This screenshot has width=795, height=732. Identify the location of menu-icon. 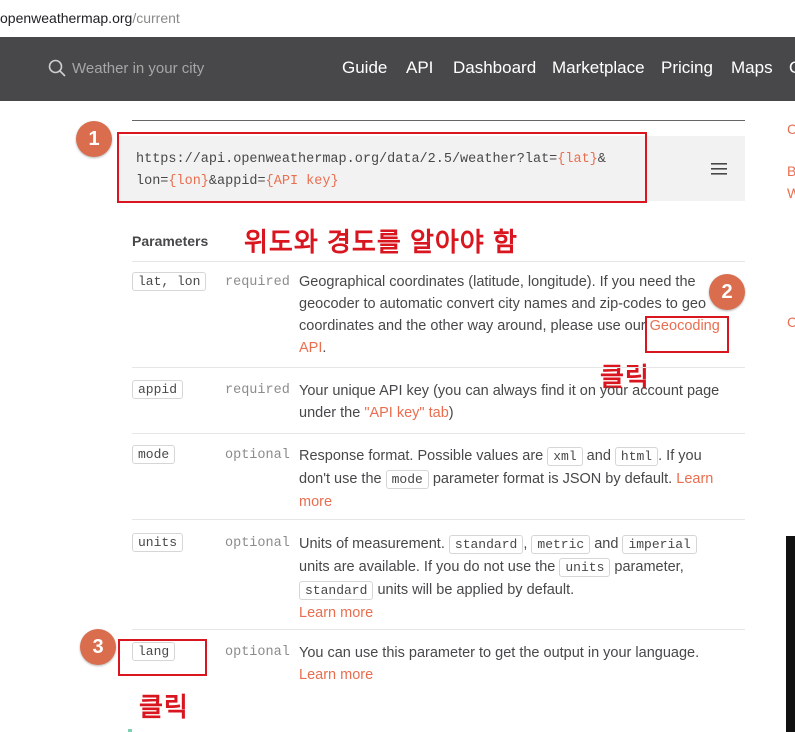
(719, 169).